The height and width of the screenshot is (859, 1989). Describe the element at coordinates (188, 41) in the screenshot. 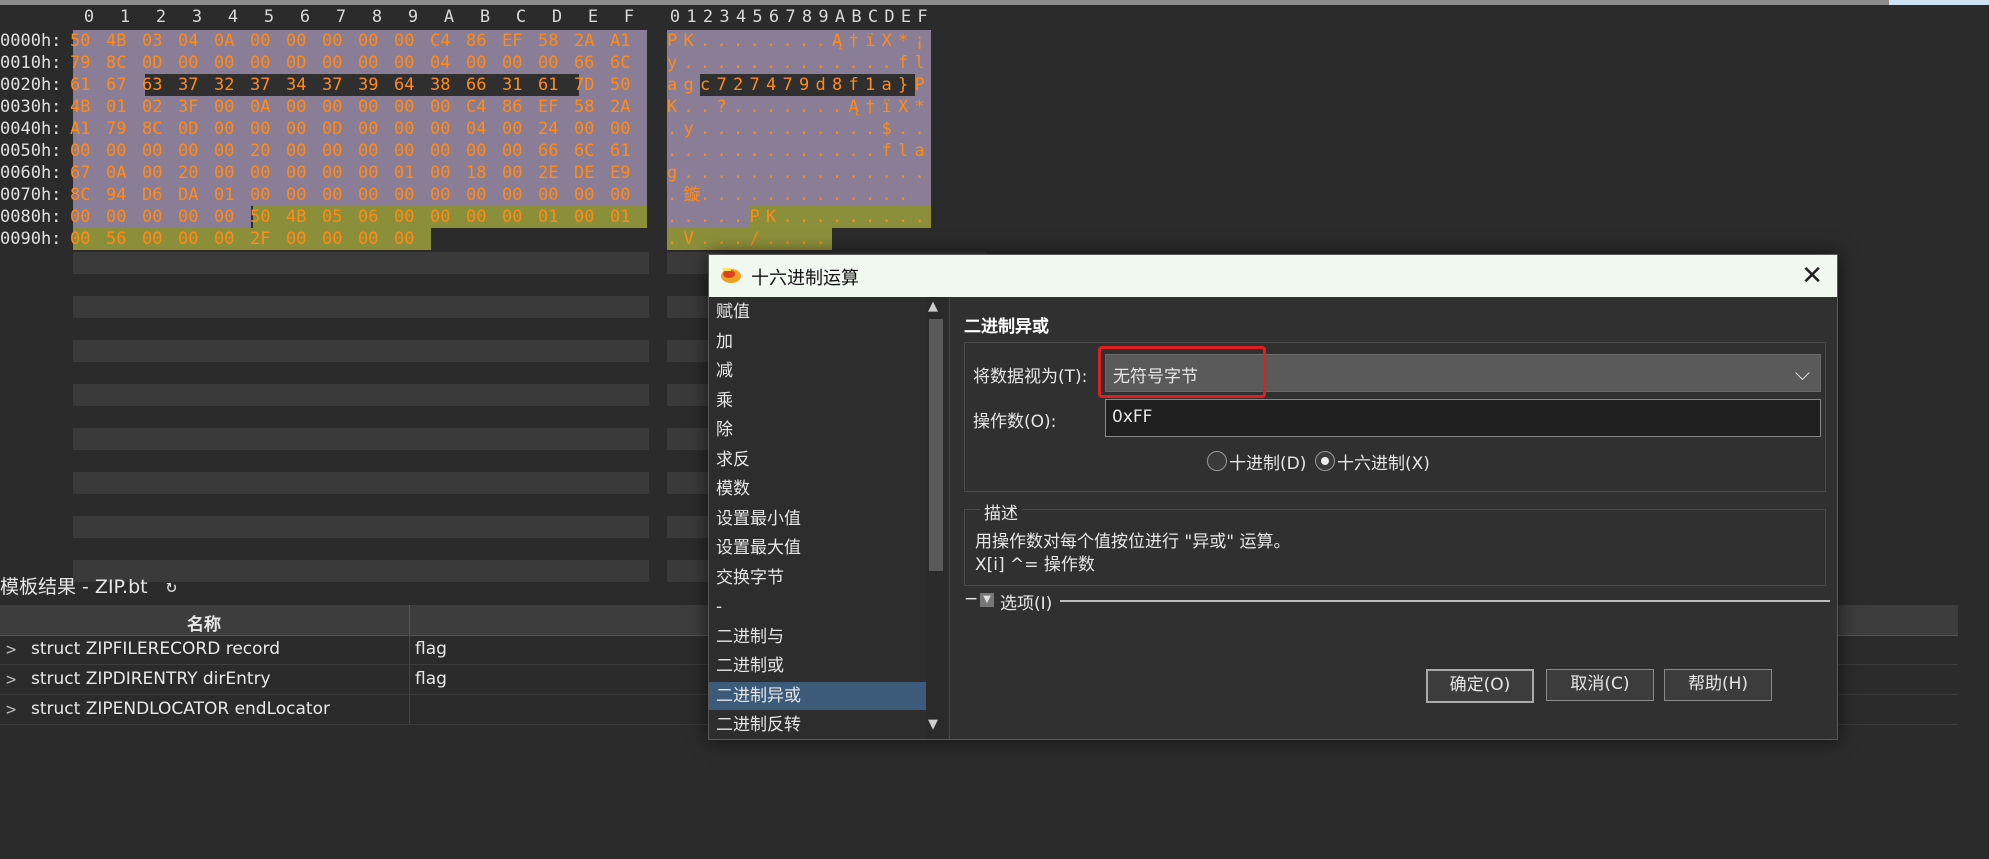

I see `hex-byte: 04` at that location.